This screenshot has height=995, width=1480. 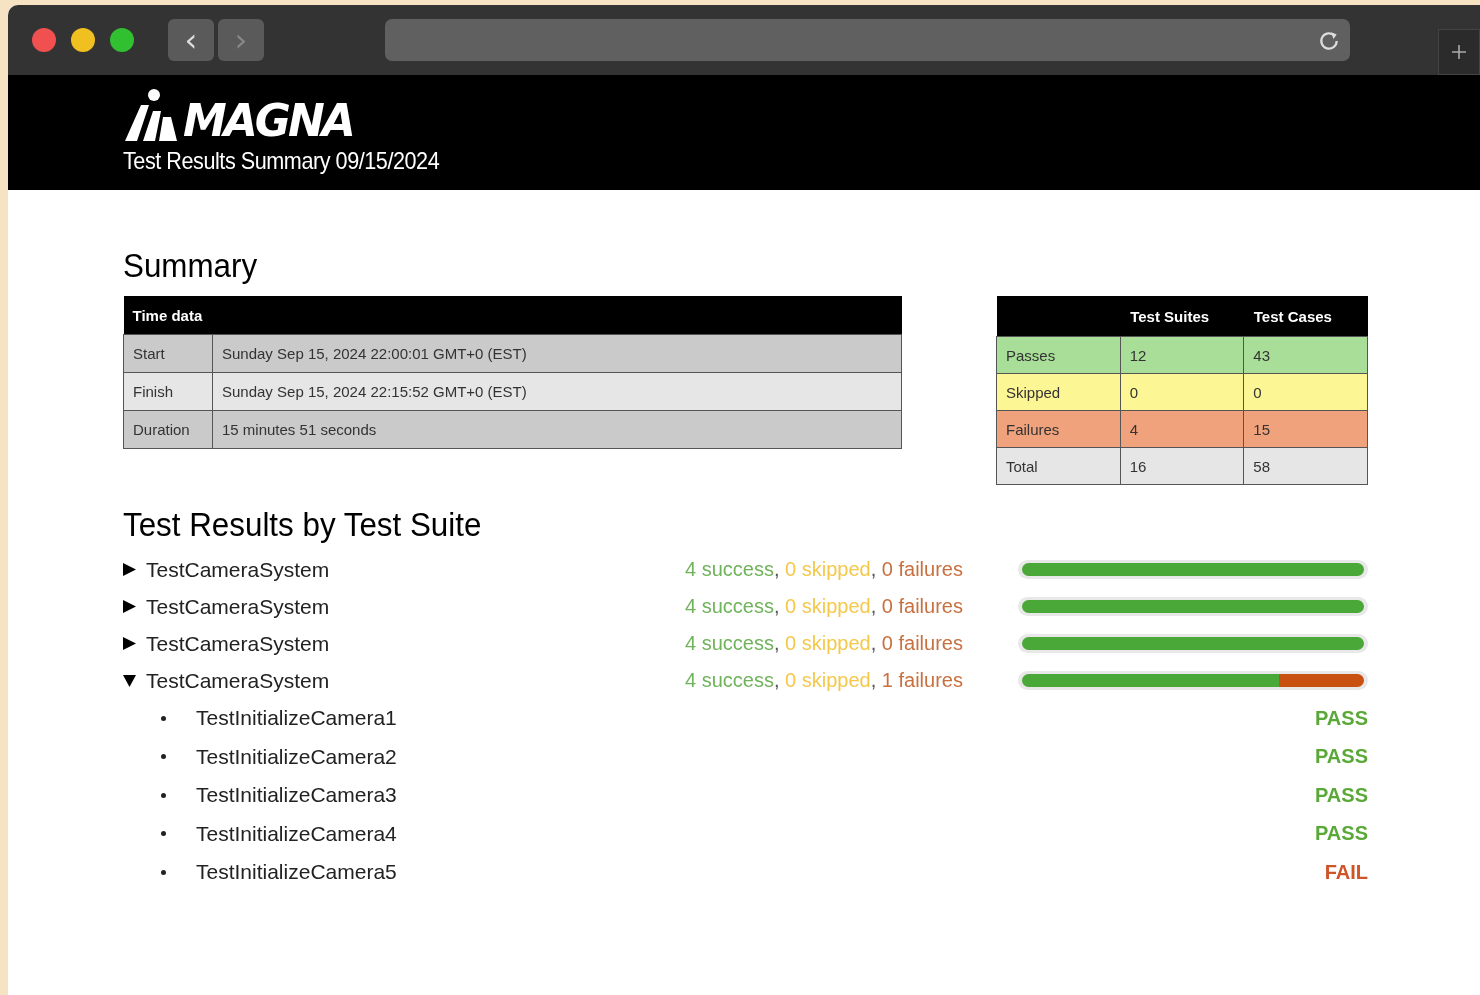 What do you see at coordinates (168, 391) in the screenshot?
I see `table-cell: Finish` at bounding box center [168, 391].